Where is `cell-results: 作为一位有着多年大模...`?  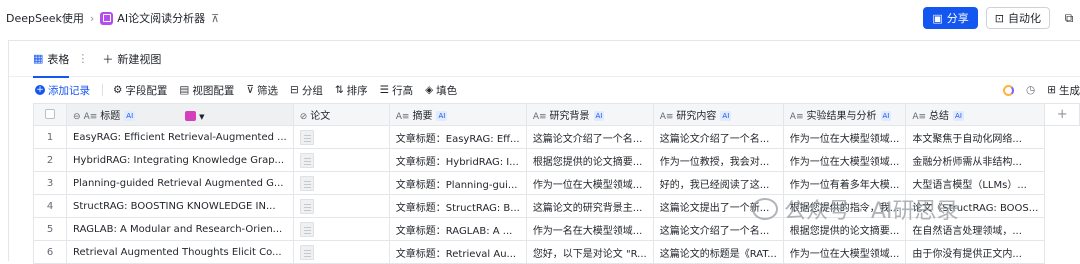 cell-results: 作为一位有着多年大模... is located at coordinates (844, 183).